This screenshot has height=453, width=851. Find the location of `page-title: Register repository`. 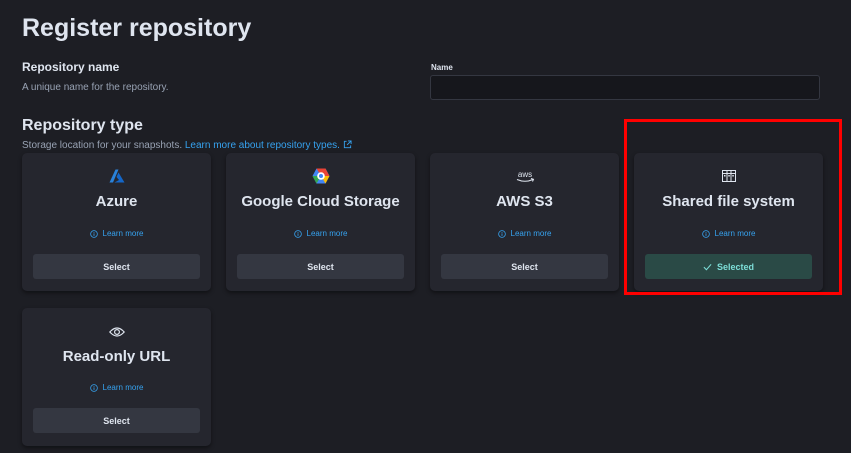

page-title: Register repository is located at coordinates (137, 28).